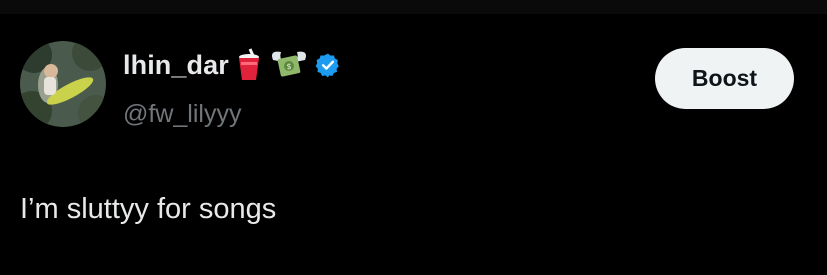  What do you see at coordinates (724, 78) in the screenshot?
I see `boost-button: Boost` at bounding box center [724, 78].